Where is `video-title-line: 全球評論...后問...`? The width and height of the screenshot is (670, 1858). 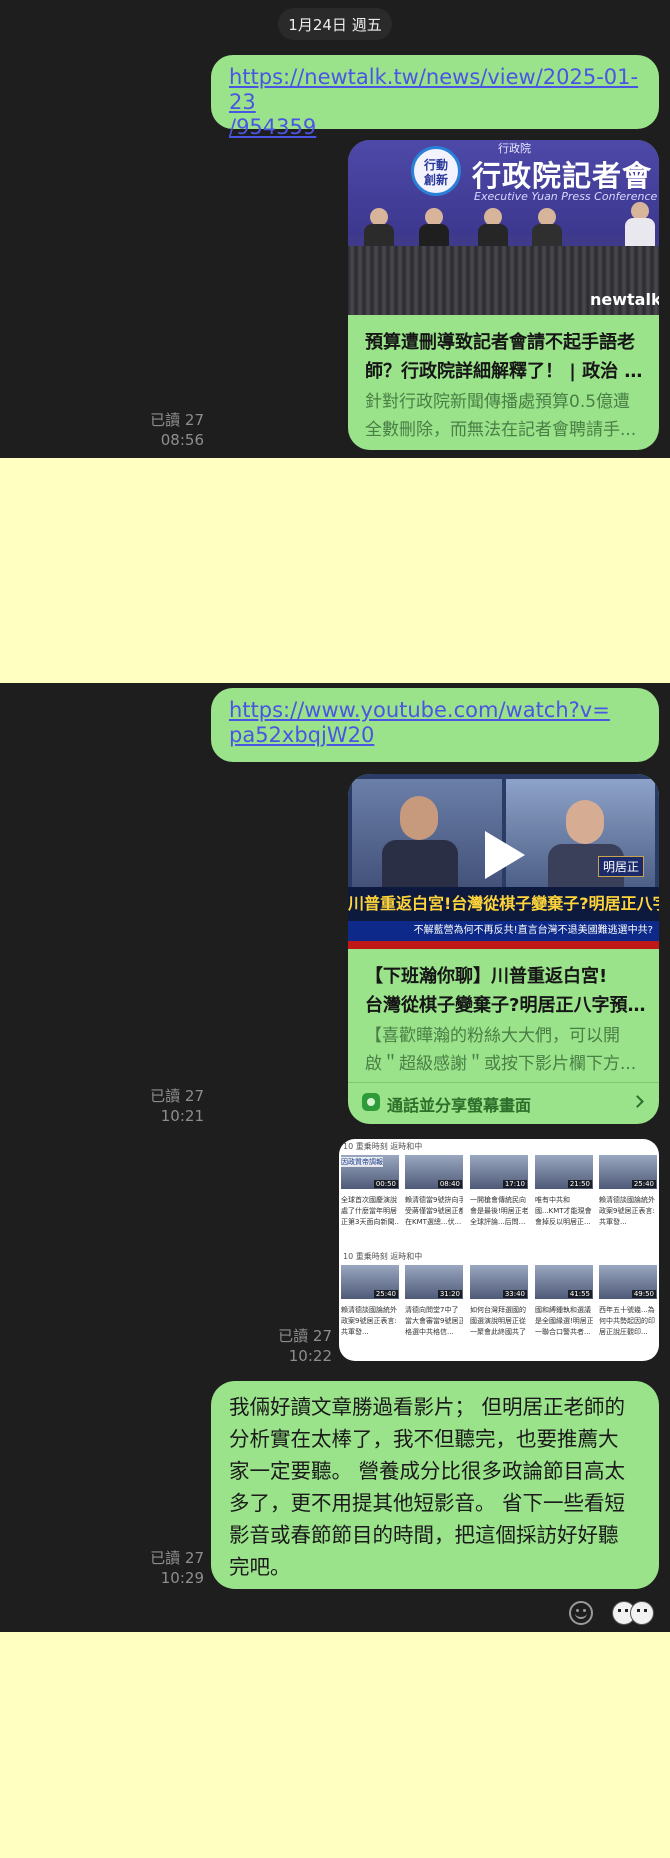 video-title-line: 全球評論...后問... is located at coordinates (498, 1222).